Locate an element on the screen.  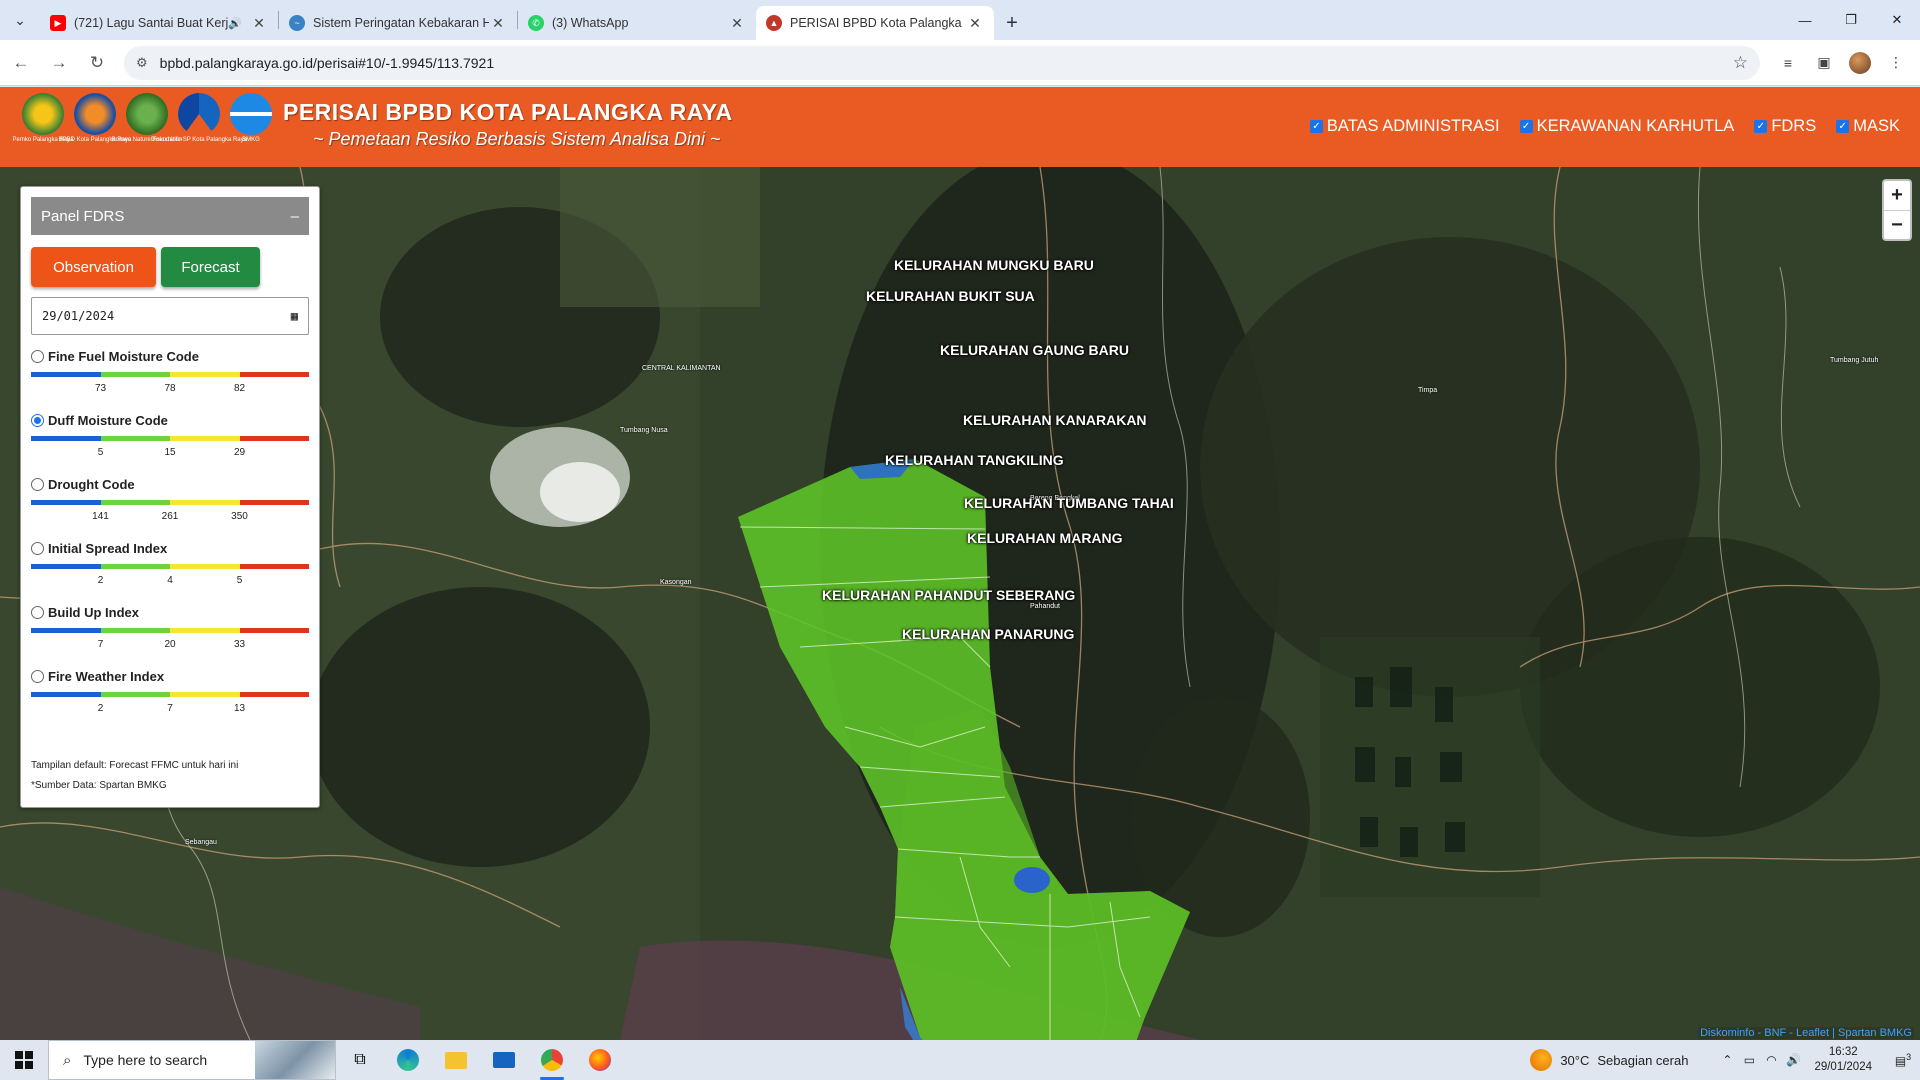
tab-search-menu: ⌄ is located at coordinates (20, 20).